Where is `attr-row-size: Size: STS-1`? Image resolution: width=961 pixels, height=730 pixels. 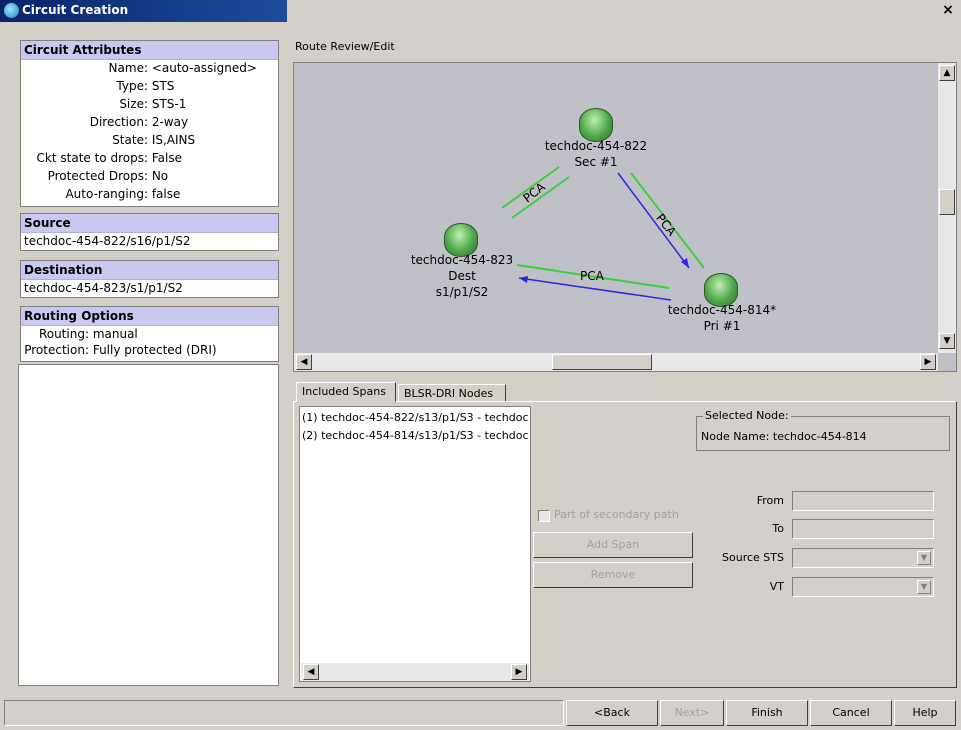 attr-row-size: Size: STS-1 is located at coordinates (103, 104).